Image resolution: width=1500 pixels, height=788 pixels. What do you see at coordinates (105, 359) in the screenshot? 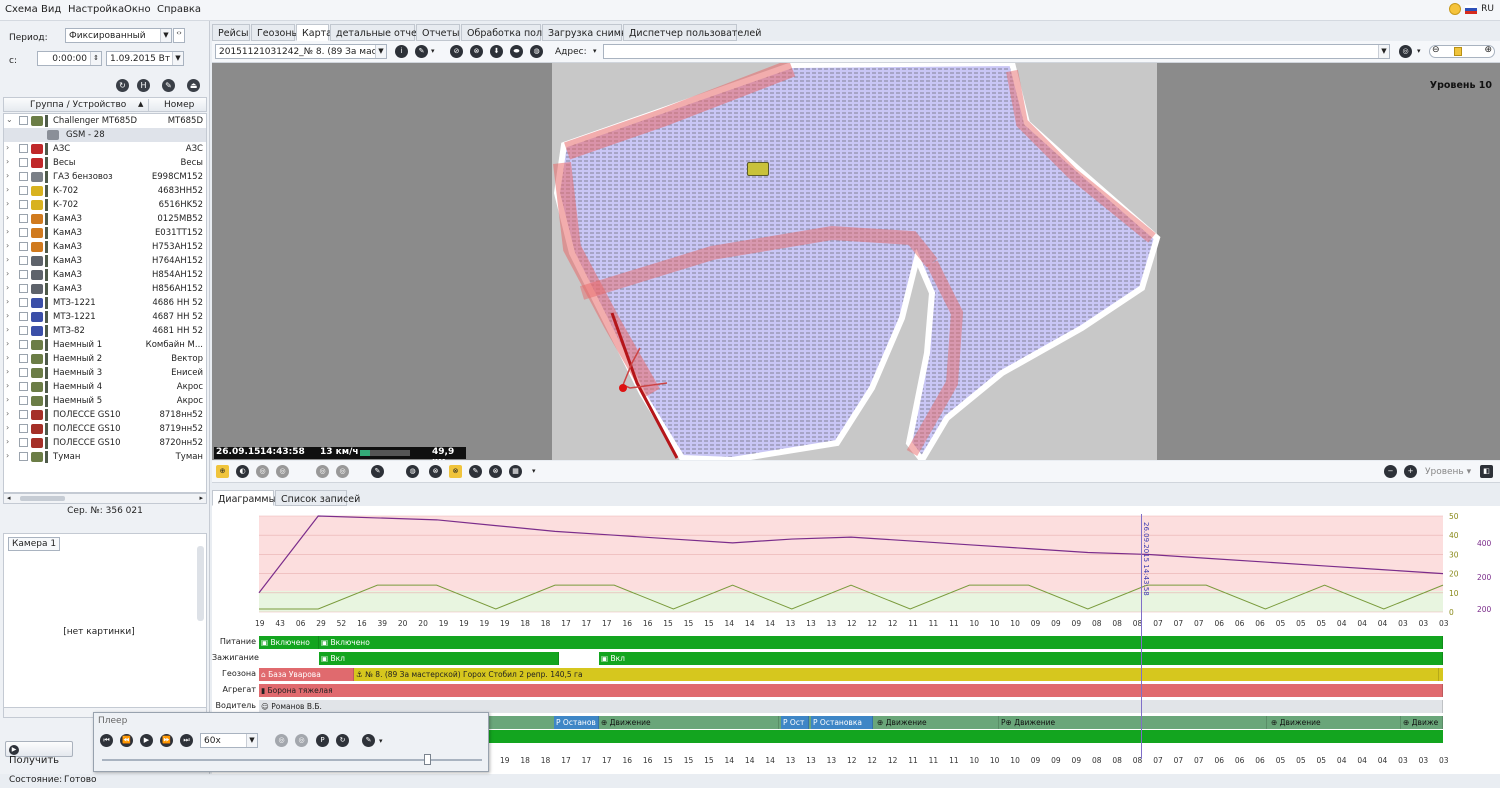
I see `tree-row: › Наемный 2 Вектор` at bounding box center [105, 359].